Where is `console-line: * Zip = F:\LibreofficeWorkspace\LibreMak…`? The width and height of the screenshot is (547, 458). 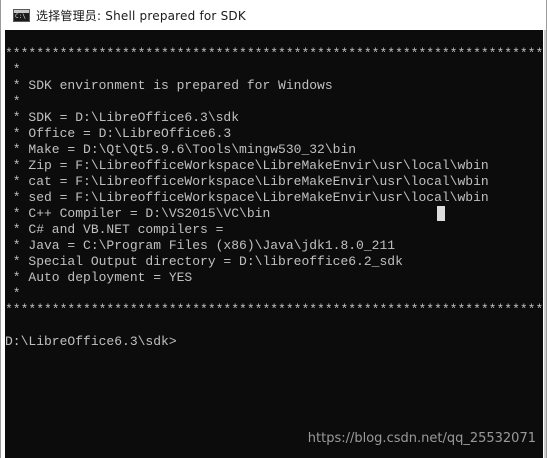 console-line: * Zip = F:\LibreofficeWorkspace\LibreMak… is located at coordinates (247, 165).